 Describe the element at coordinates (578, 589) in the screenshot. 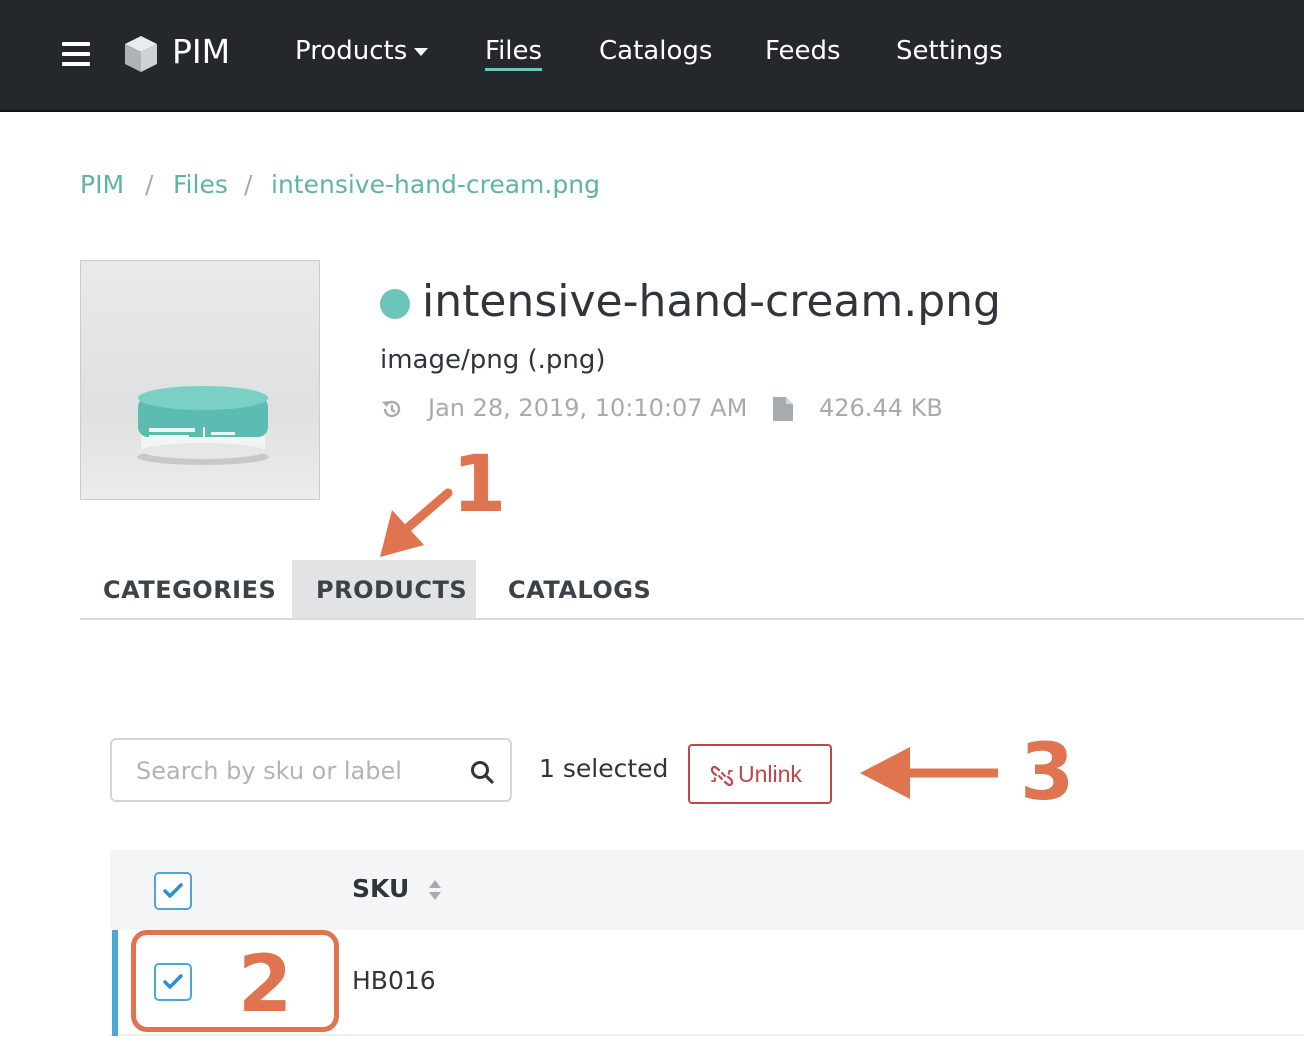

I see `tab-catalogs: CATALOGS` at that location.